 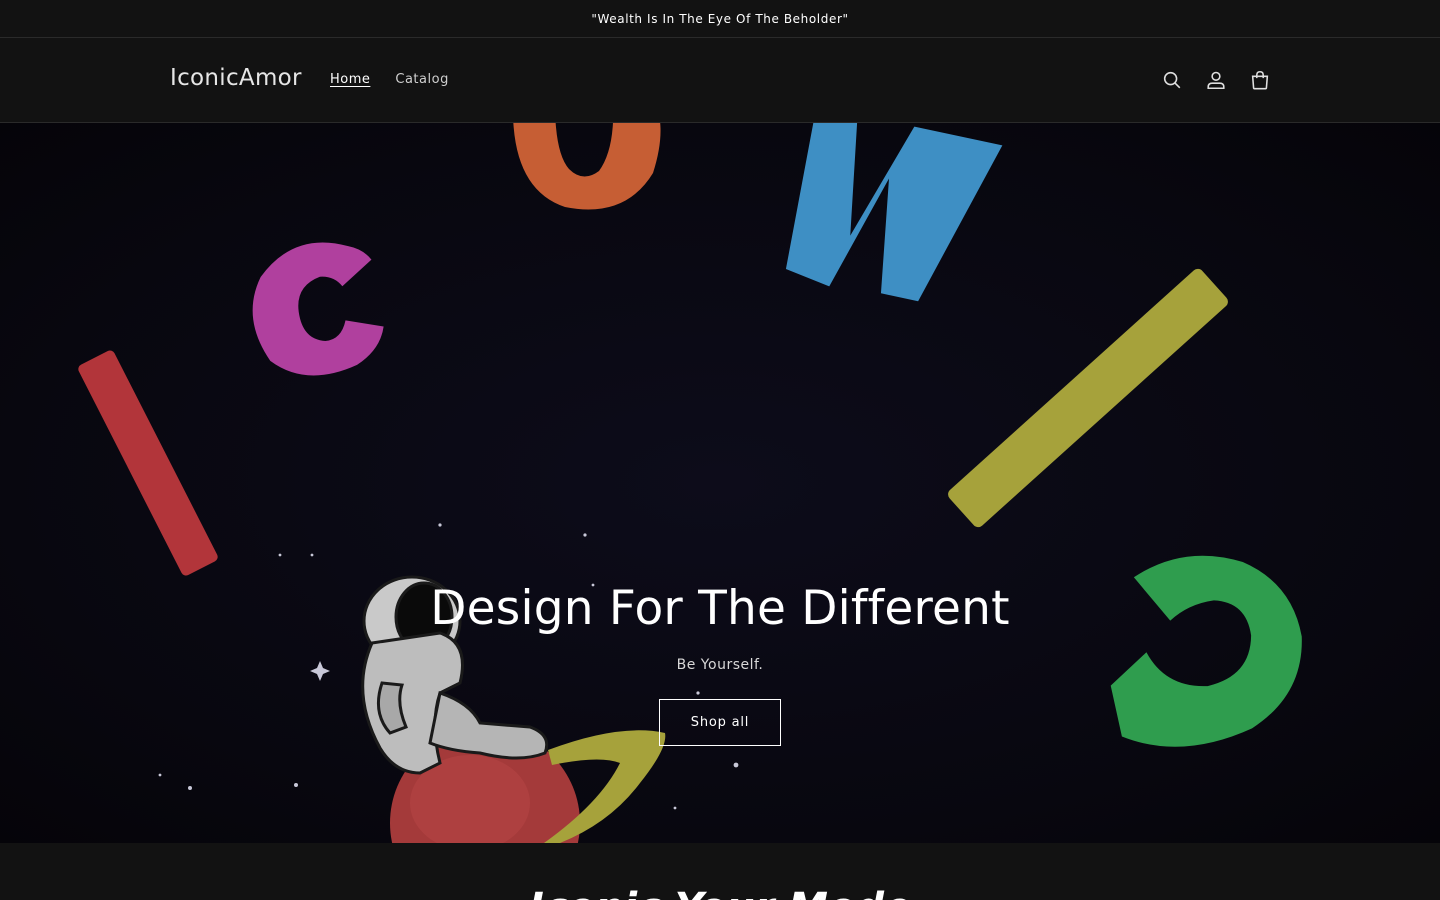 What do you see at coordinates (720, 871) in the screenshot?
I see `featured-section: Iconic Your Mode` at bounding box center [720, 871].